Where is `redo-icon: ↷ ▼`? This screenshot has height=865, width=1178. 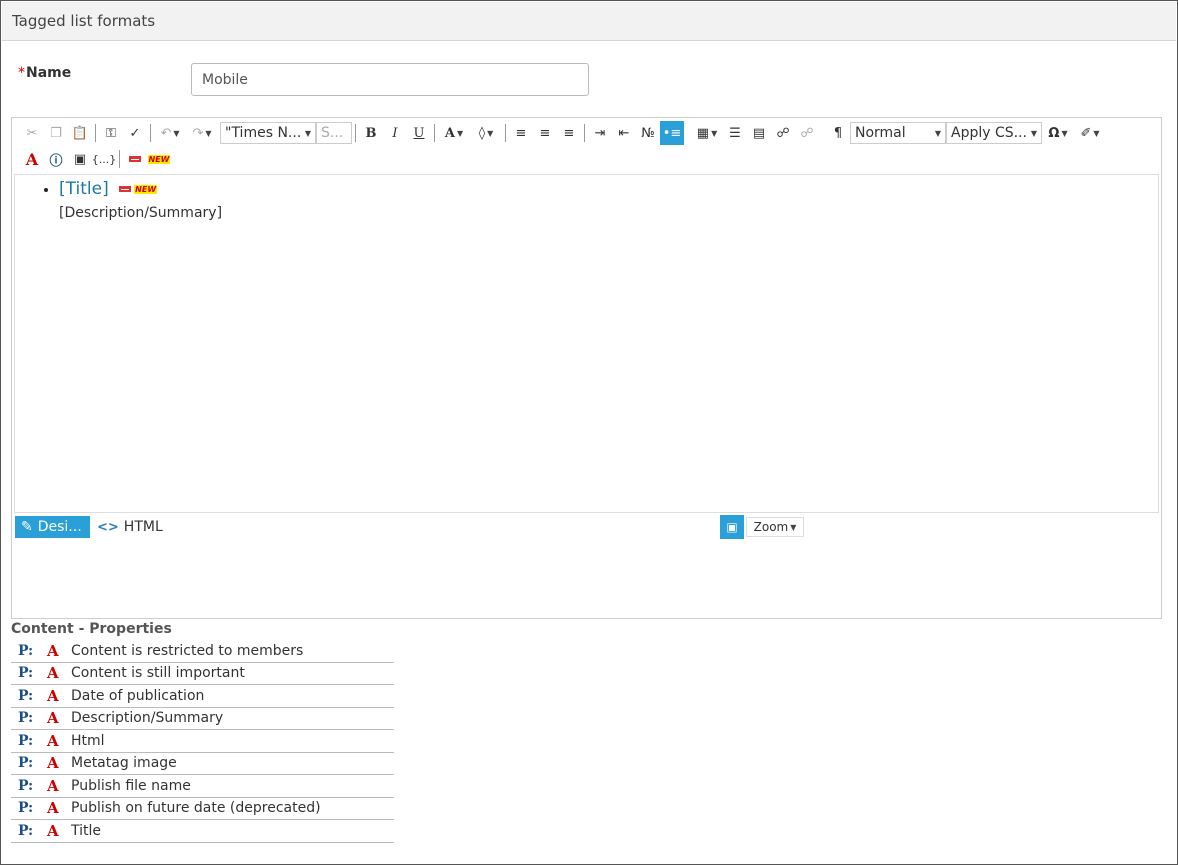 redo-icon: ↷ ▼ is located at coordinates (202, 133).